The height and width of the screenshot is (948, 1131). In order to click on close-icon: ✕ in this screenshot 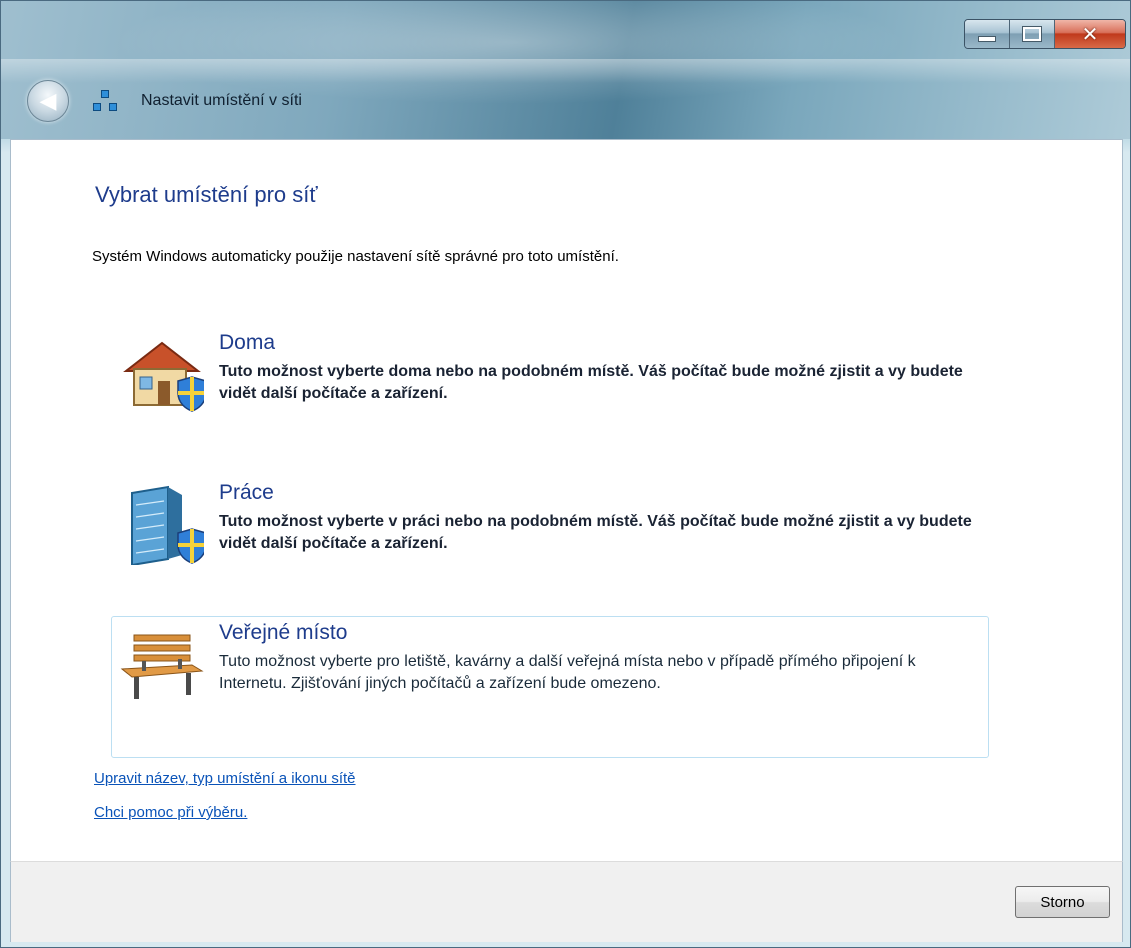, I will do `click(1090, 34)`.